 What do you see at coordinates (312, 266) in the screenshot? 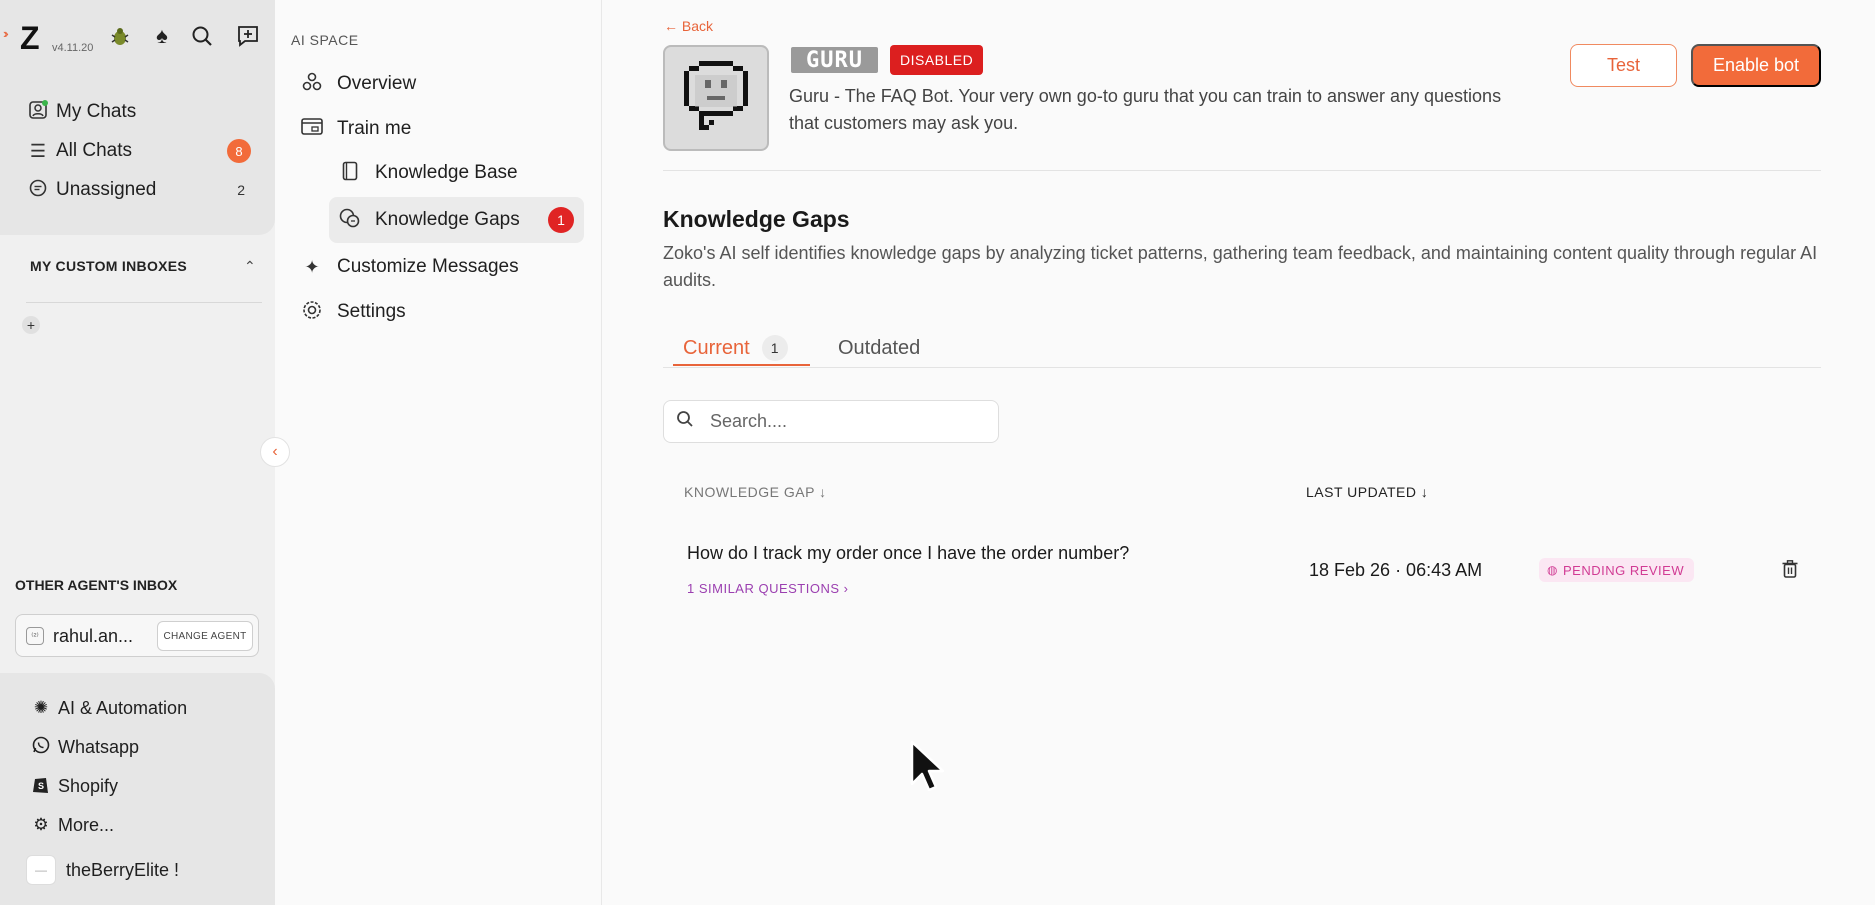
I see `sparkle-icon: ✦` at bounding box center [312, 266].